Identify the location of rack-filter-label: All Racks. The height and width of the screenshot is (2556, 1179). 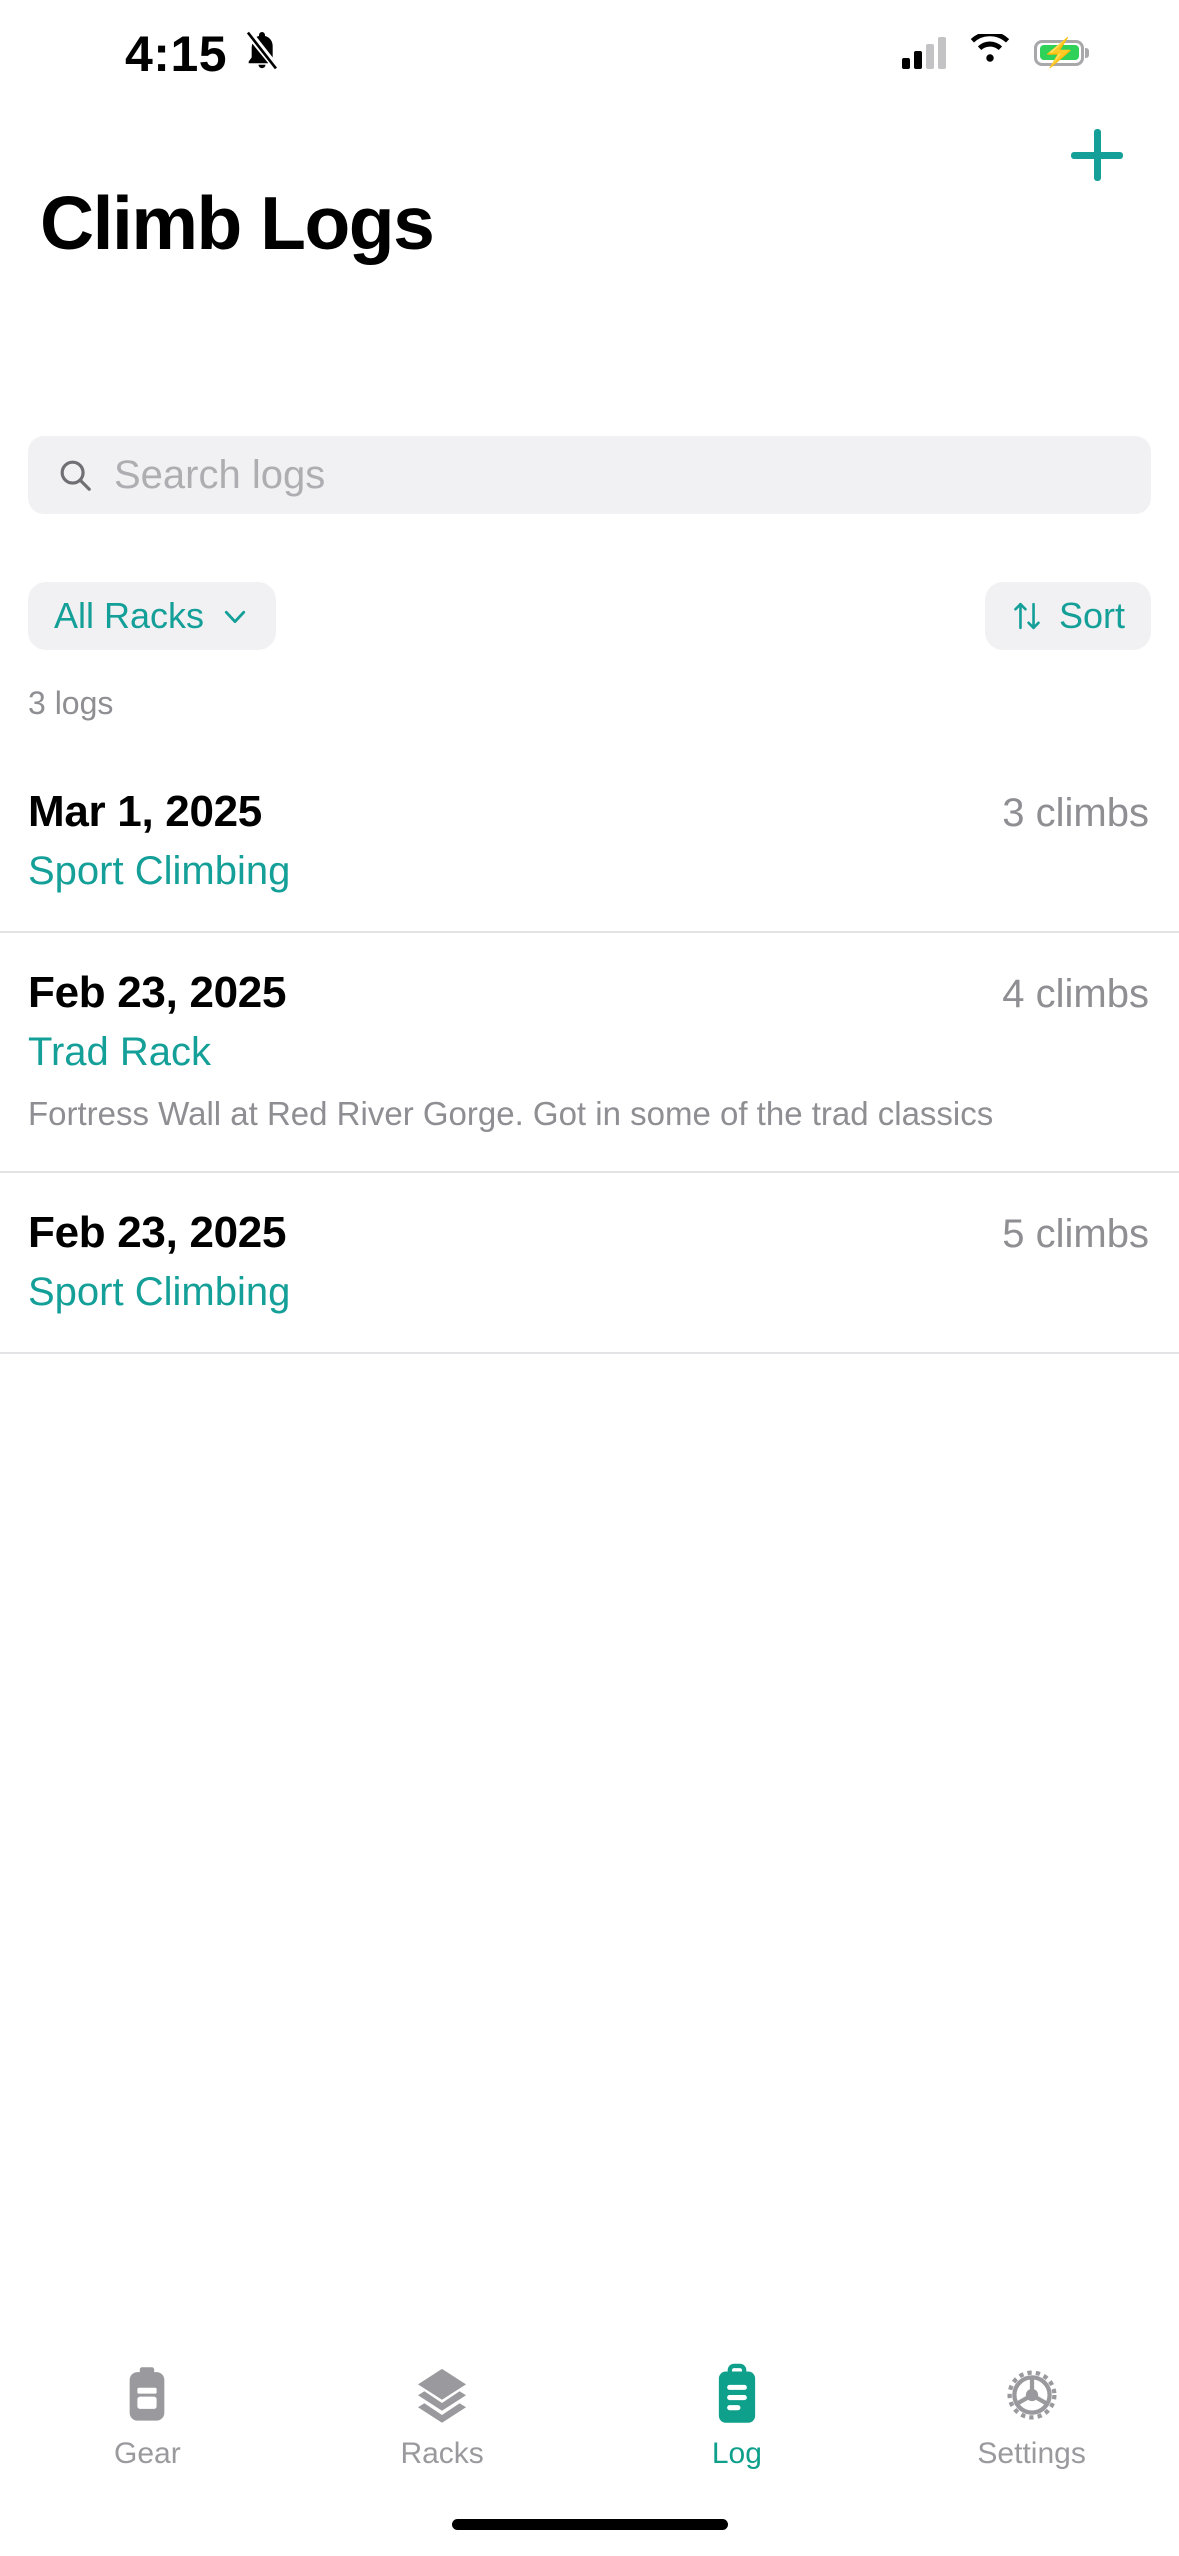
(129, 615).